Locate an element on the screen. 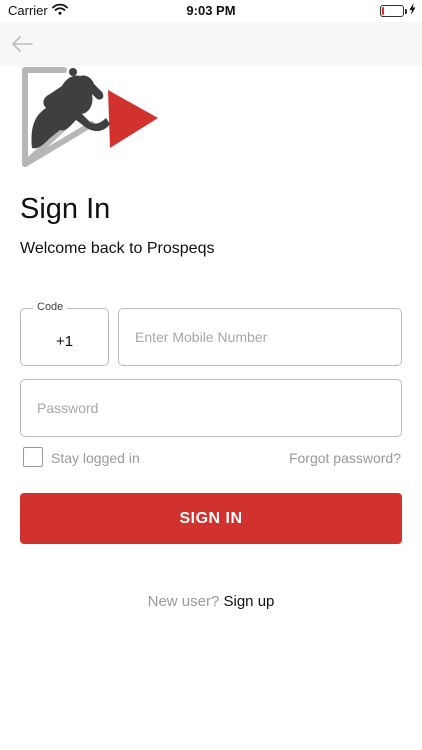 This screenshot has width=422, height=750. password-input is located at coordinates (211, 408).